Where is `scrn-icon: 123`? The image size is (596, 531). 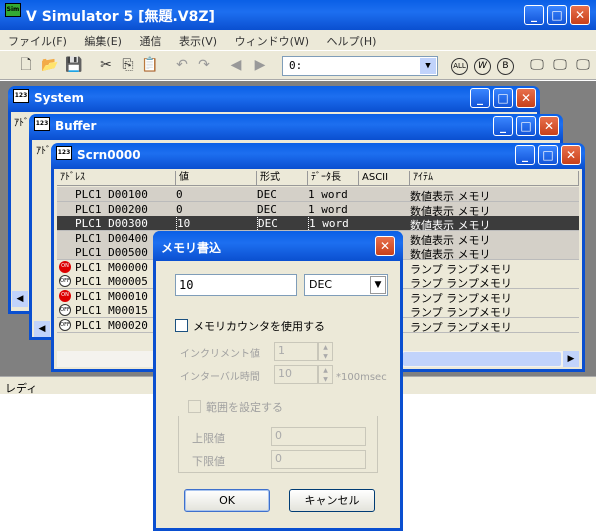
scrn-icon: 123 is located at coordinates (64, 153).